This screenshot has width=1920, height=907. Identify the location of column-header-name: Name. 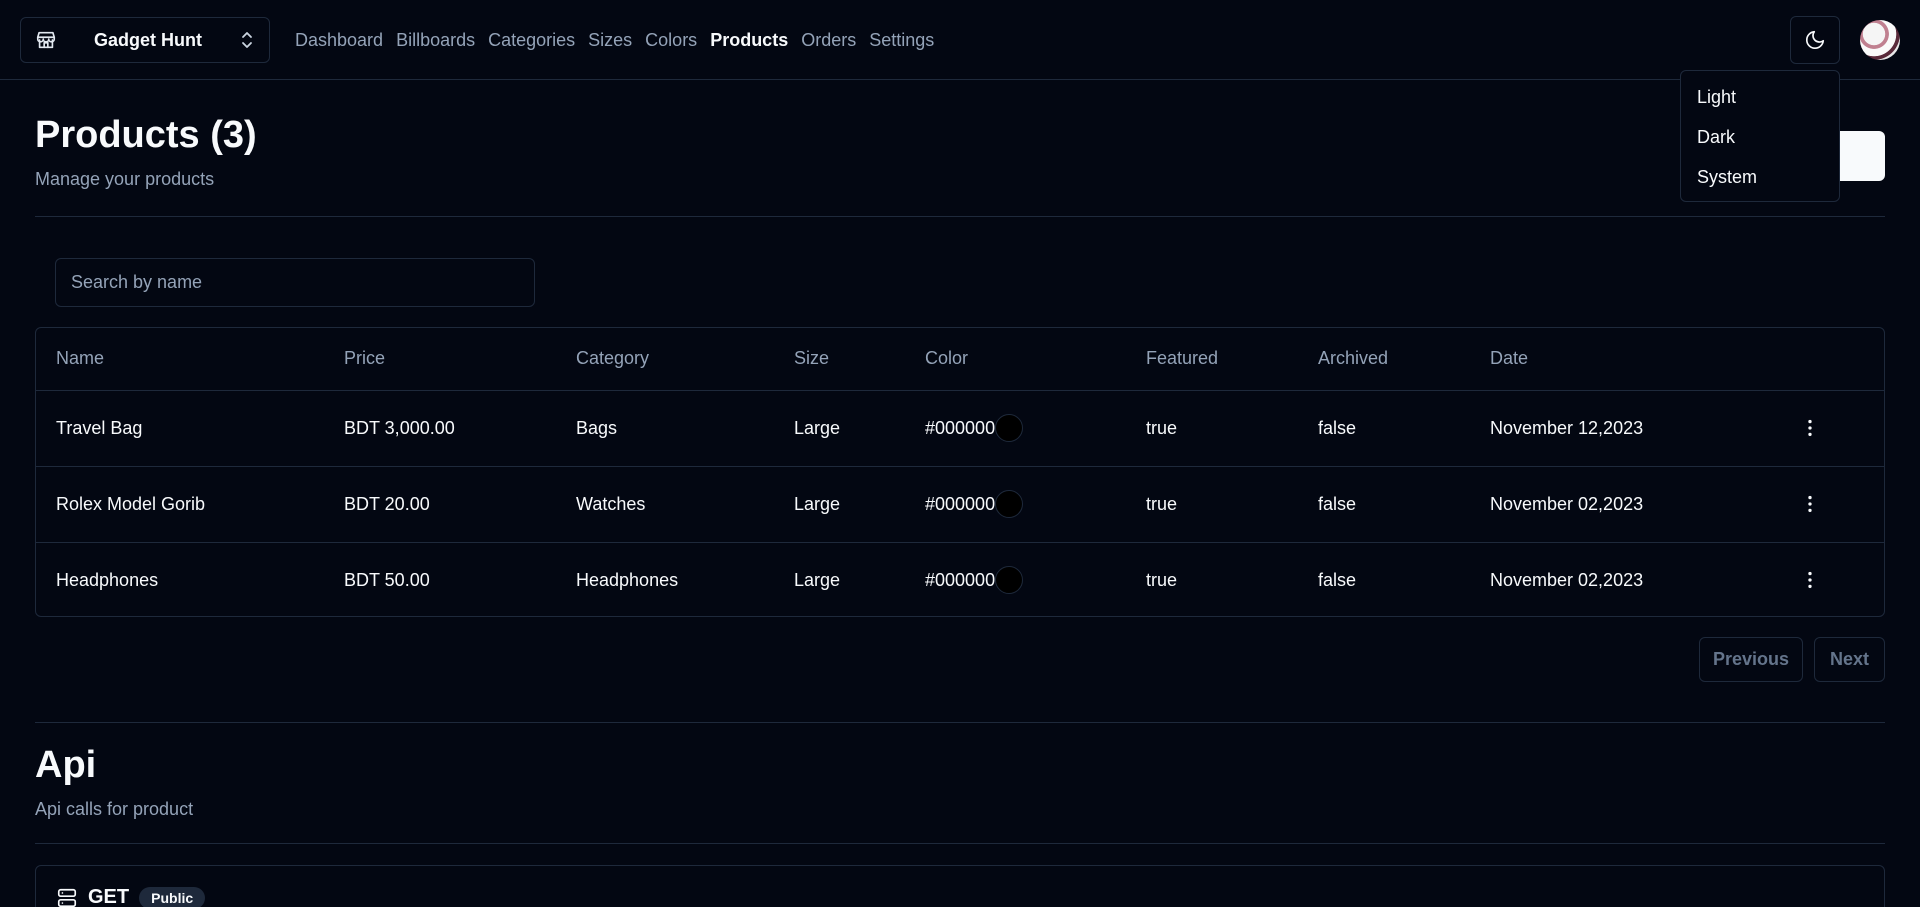
(180, 359).